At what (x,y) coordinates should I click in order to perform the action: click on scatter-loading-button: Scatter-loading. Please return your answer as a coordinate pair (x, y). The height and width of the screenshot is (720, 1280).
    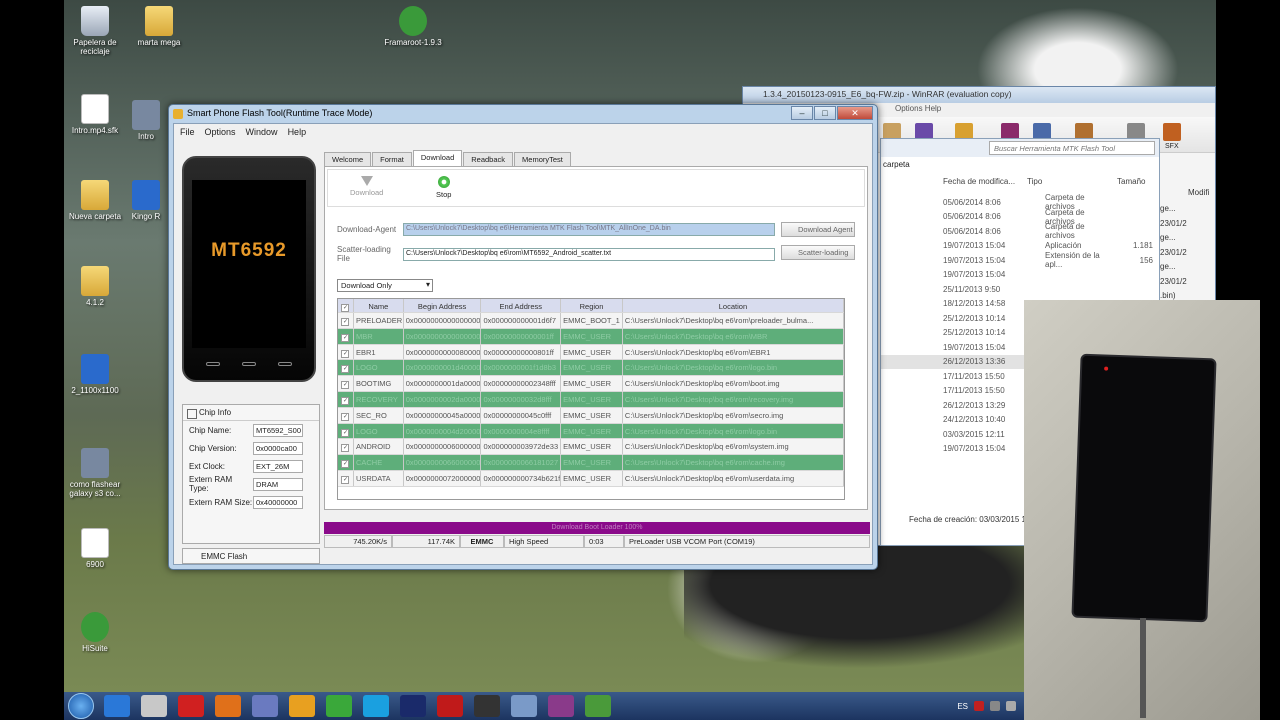
    Looking at the image, I should click on (818, 252).